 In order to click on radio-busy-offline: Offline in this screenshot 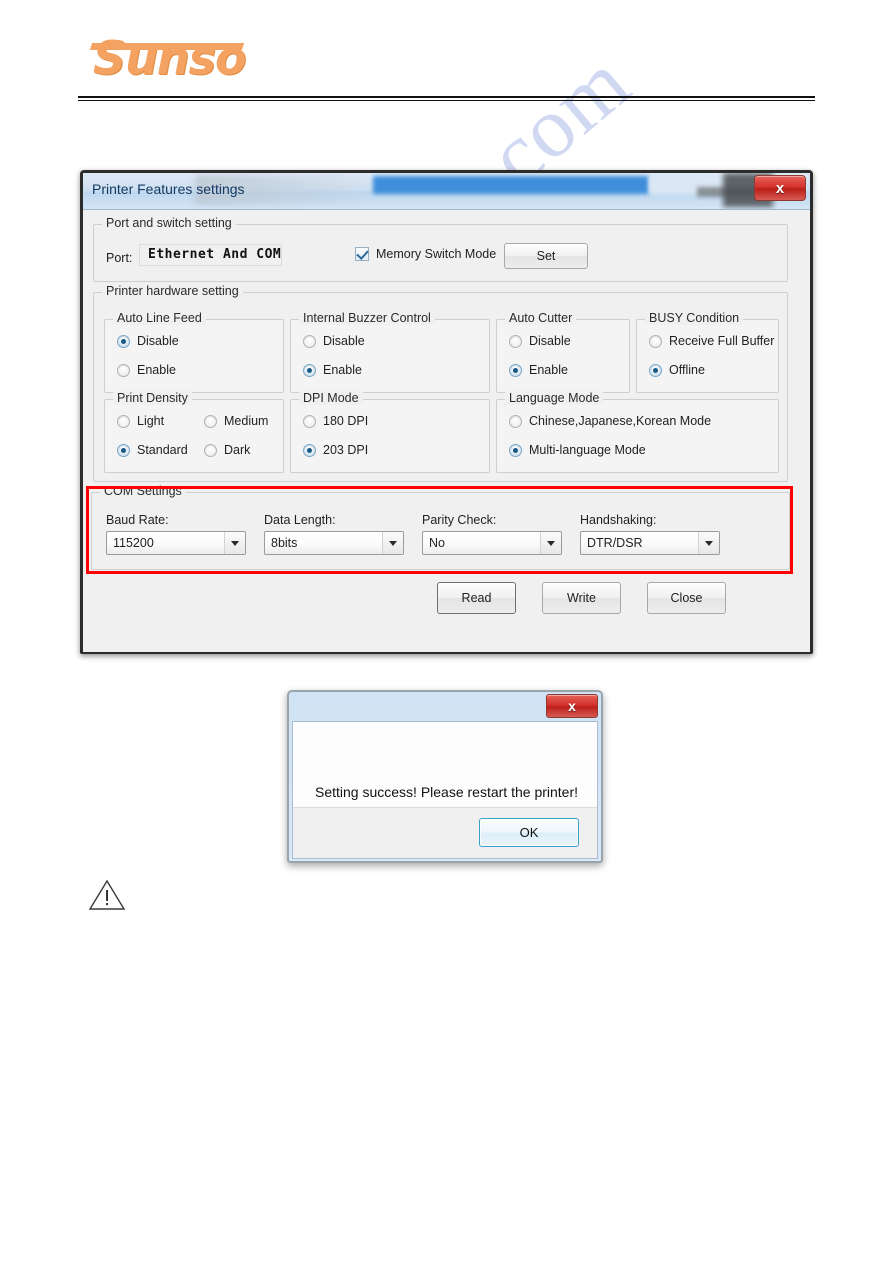, I will do `click(677, 370)`.